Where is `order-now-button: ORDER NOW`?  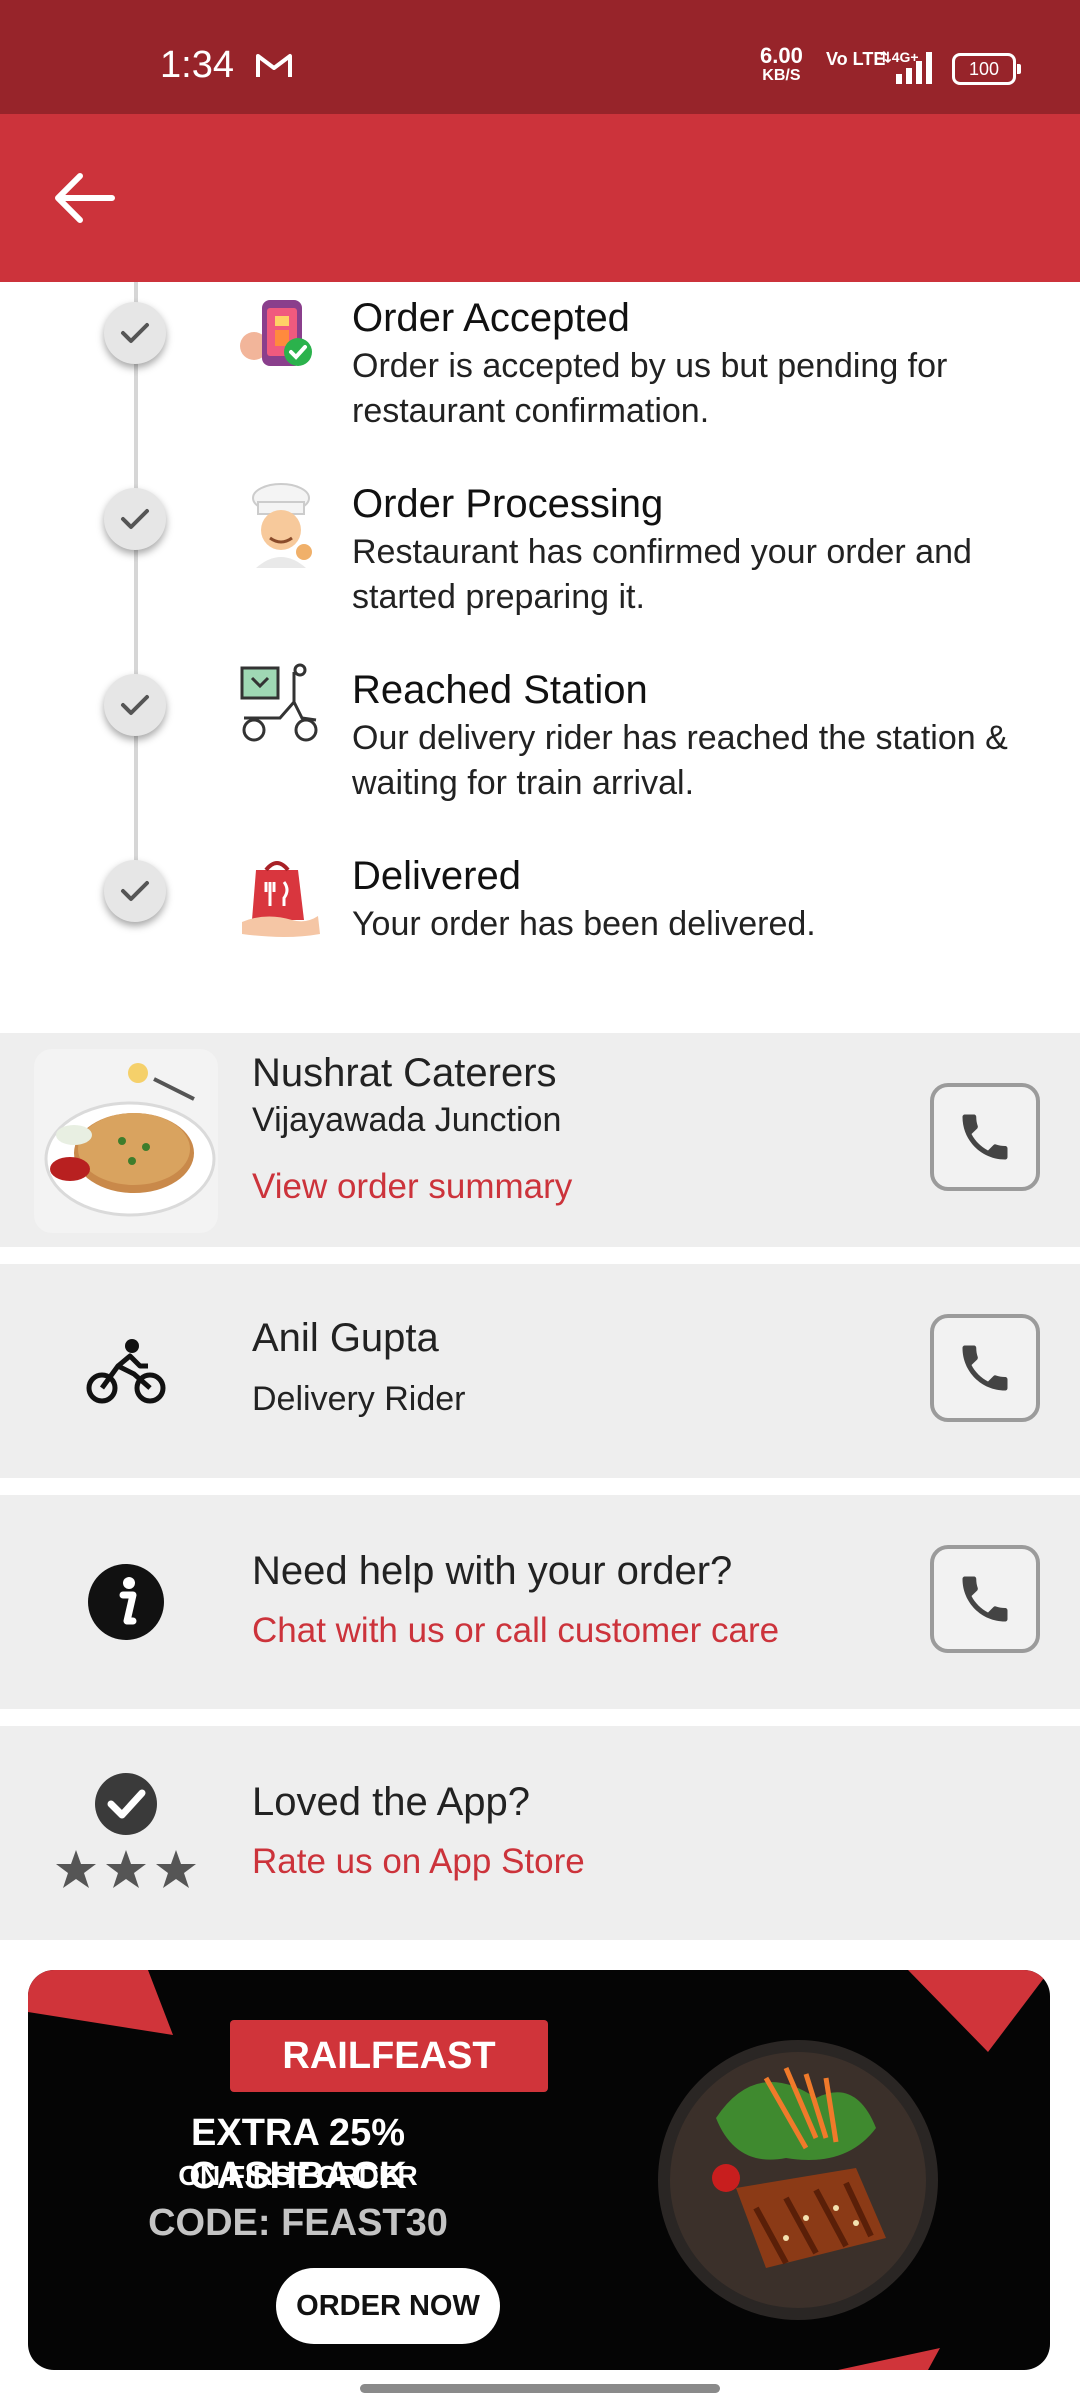
order-now-button: ORDER NOW is located at coordinates (388, 2306).